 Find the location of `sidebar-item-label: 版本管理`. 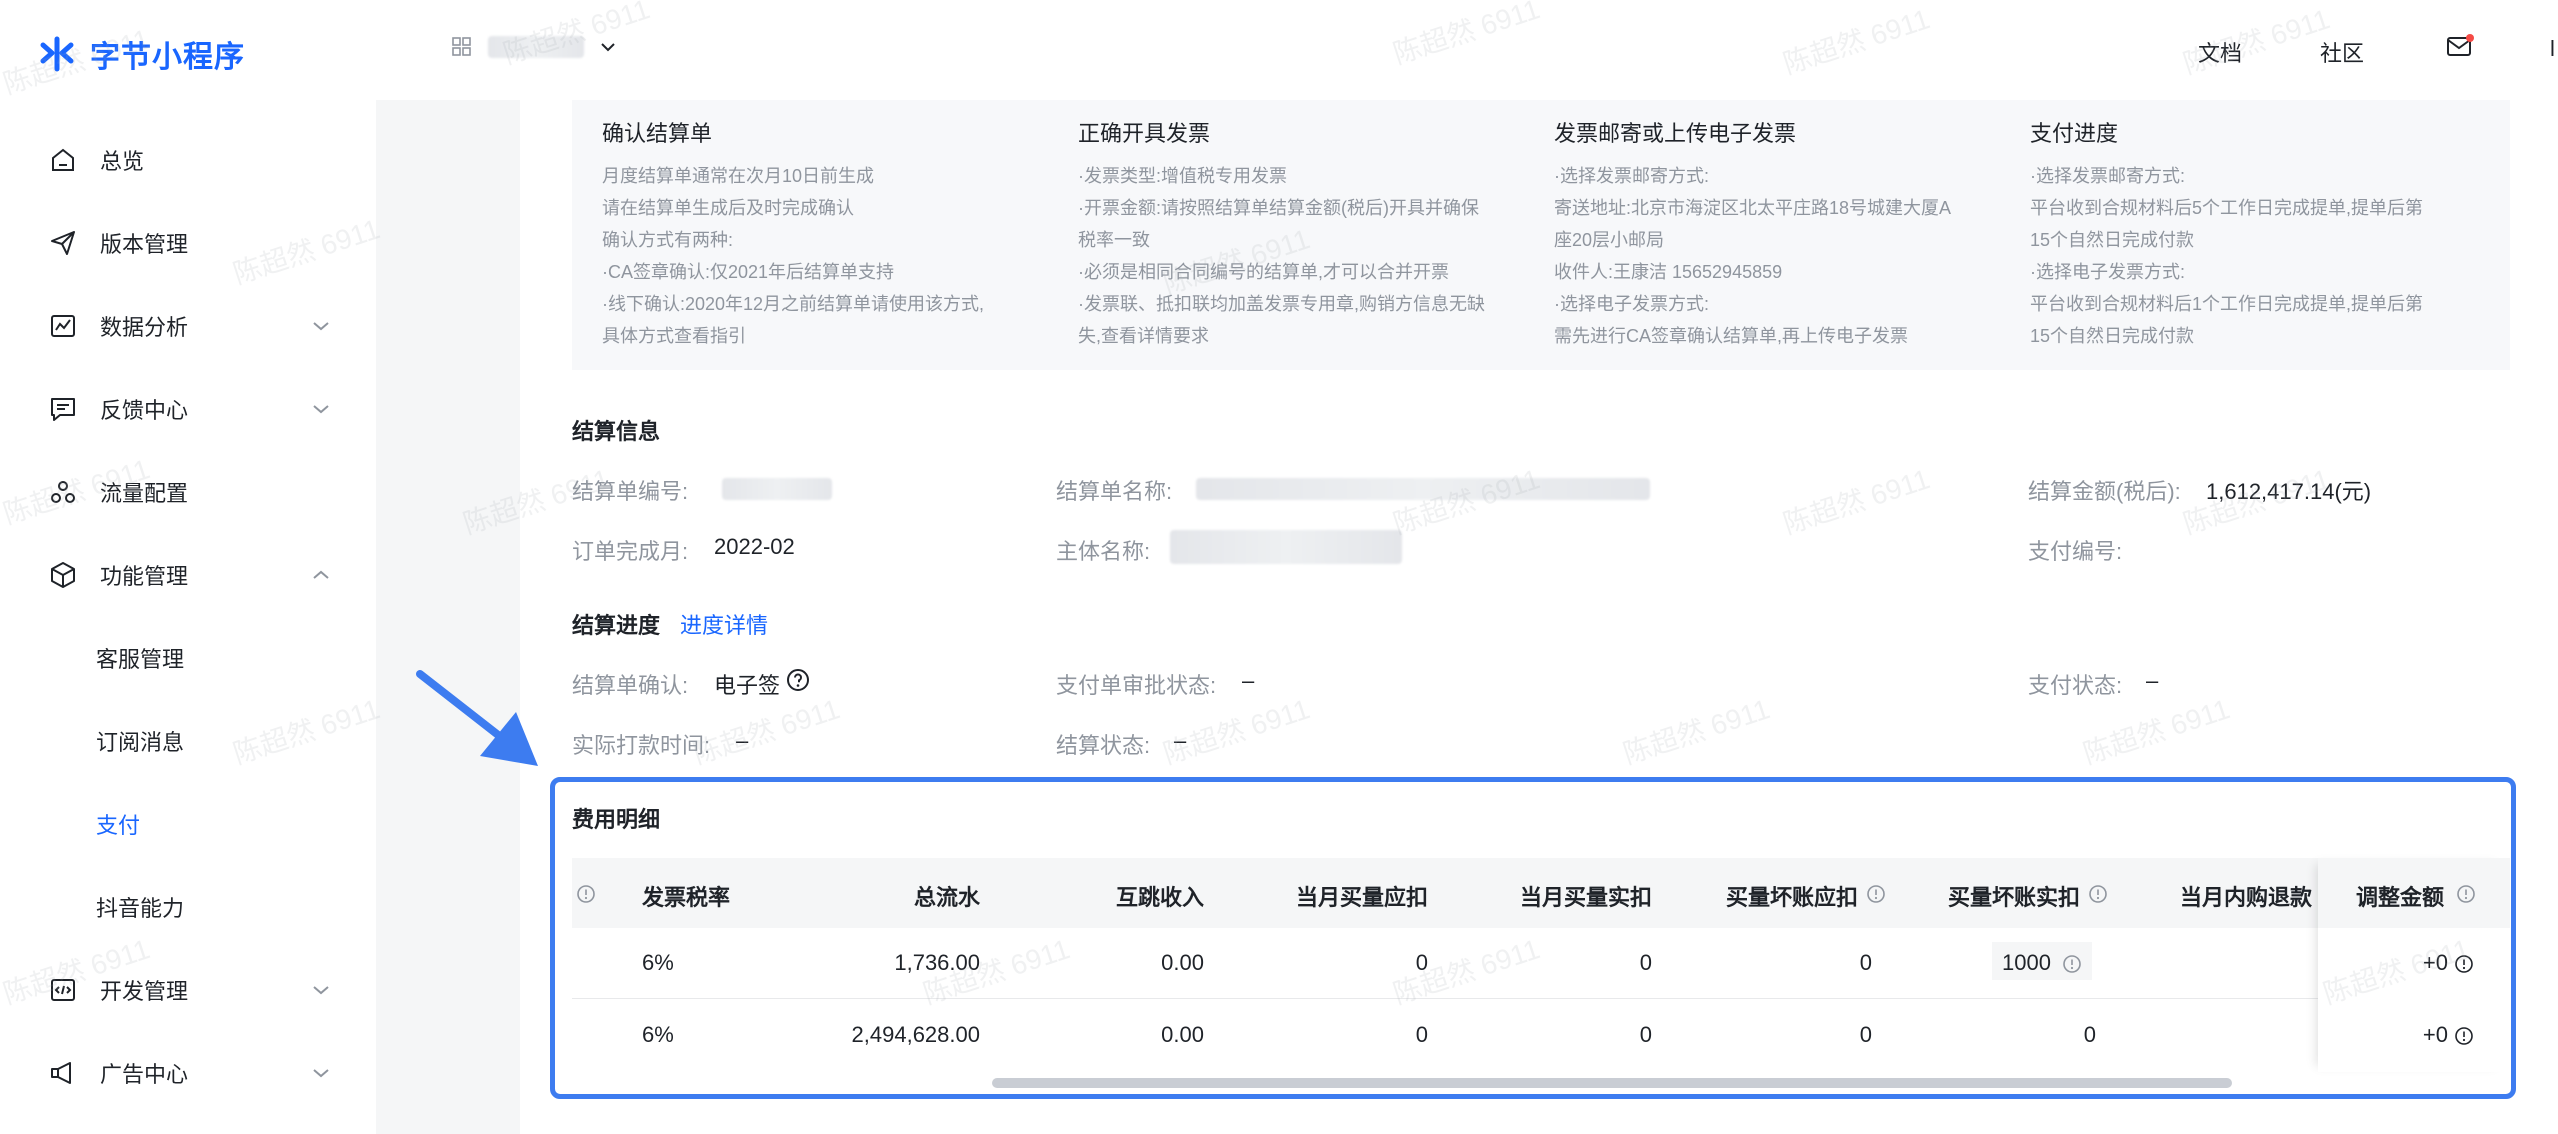

sidebar-item-label: 版本管理 is located at coordinates (144, 244).